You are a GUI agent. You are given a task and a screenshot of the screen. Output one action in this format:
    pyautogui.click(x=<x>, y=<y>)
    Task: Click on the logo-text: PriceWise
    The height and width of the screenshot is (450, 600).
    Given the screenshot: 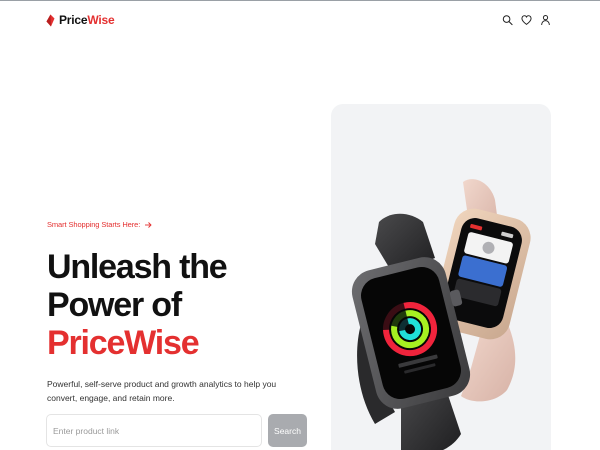 What is the action you would take?
    pyautogui.click(x=87, y=20)
    